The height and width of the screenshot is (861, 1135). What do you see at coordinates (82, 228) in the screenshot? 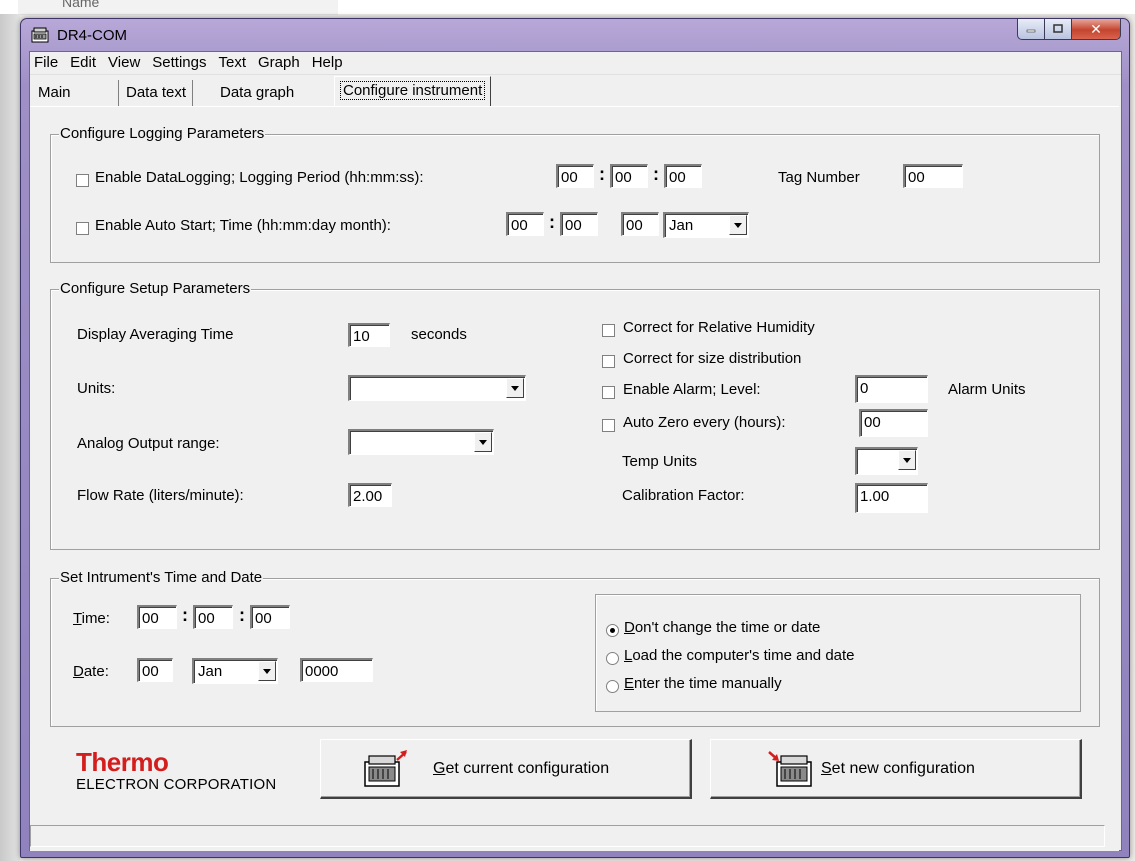
I see `enable-autostart-checkbox` at bounding box center [82, 228].